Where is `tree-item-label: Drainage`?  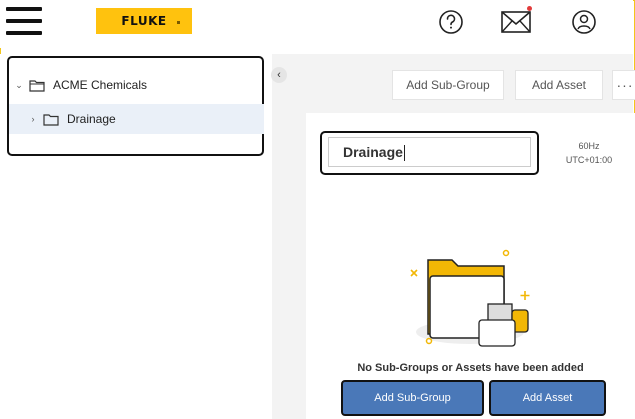
tree-item-label: Drainage is located at coordinates (91, 119).